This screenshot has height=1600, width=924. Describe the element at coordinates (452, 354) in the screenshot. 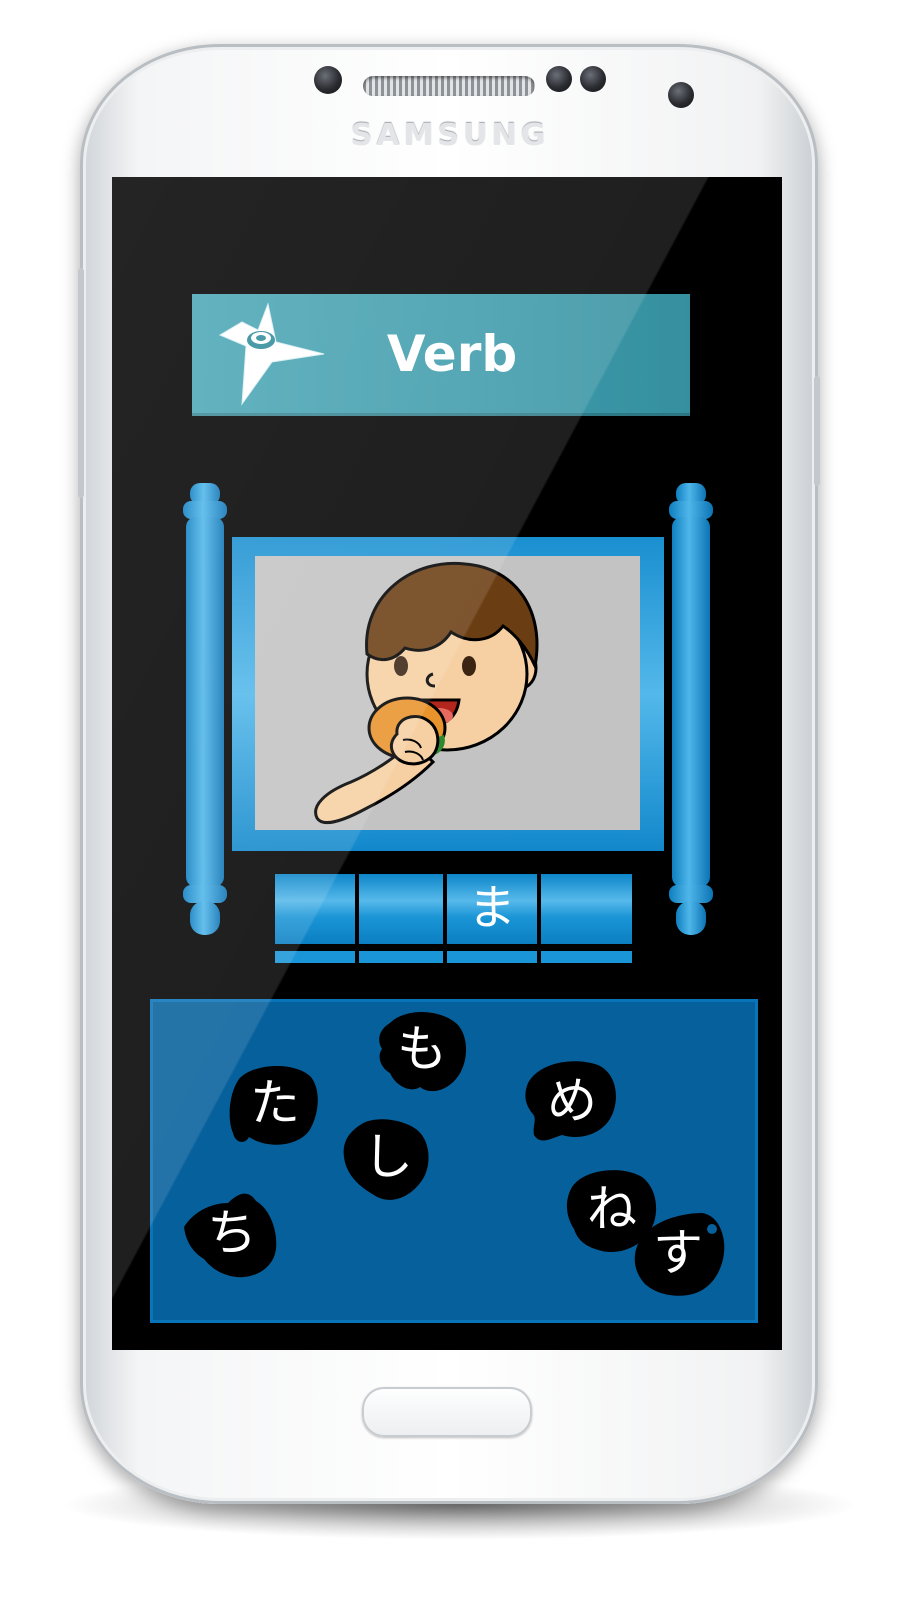

I see `category-title: Verb` at that location.